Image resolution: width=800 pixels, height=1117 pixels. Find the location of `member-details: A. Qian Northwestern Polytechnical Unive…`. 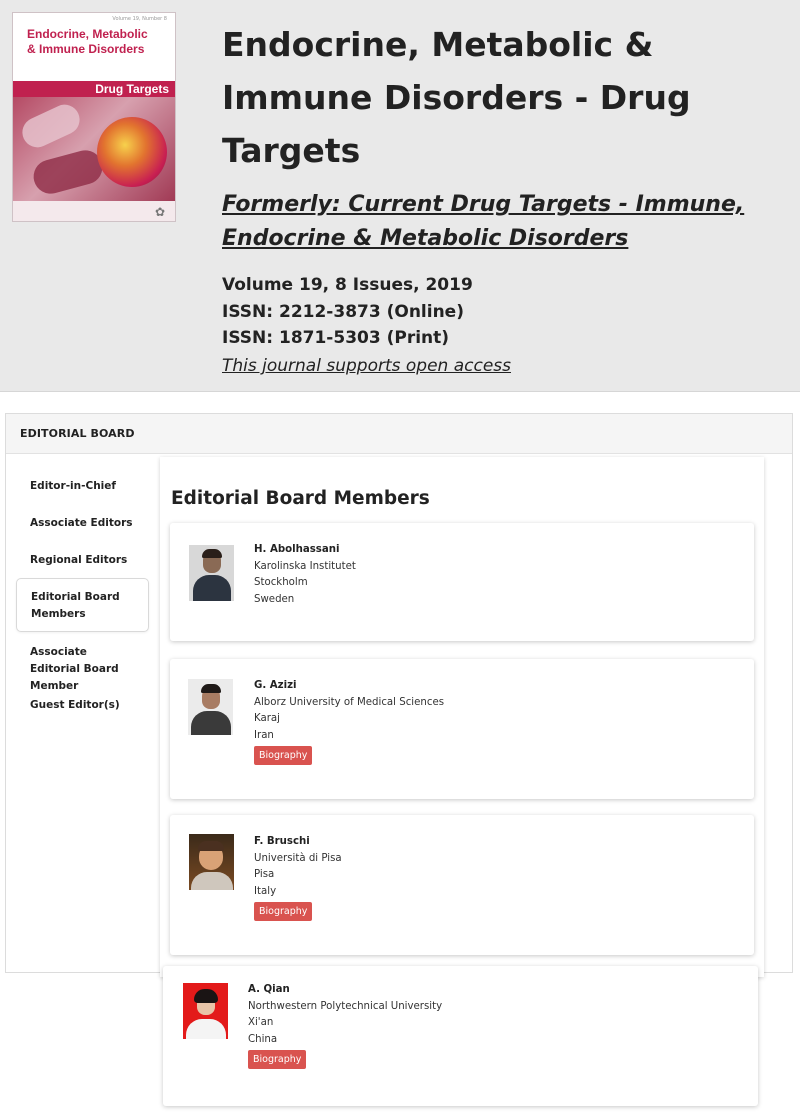

member-details: A. Qian Northwestern Polytechnical Unive… is located at coordinates (345, 1025).